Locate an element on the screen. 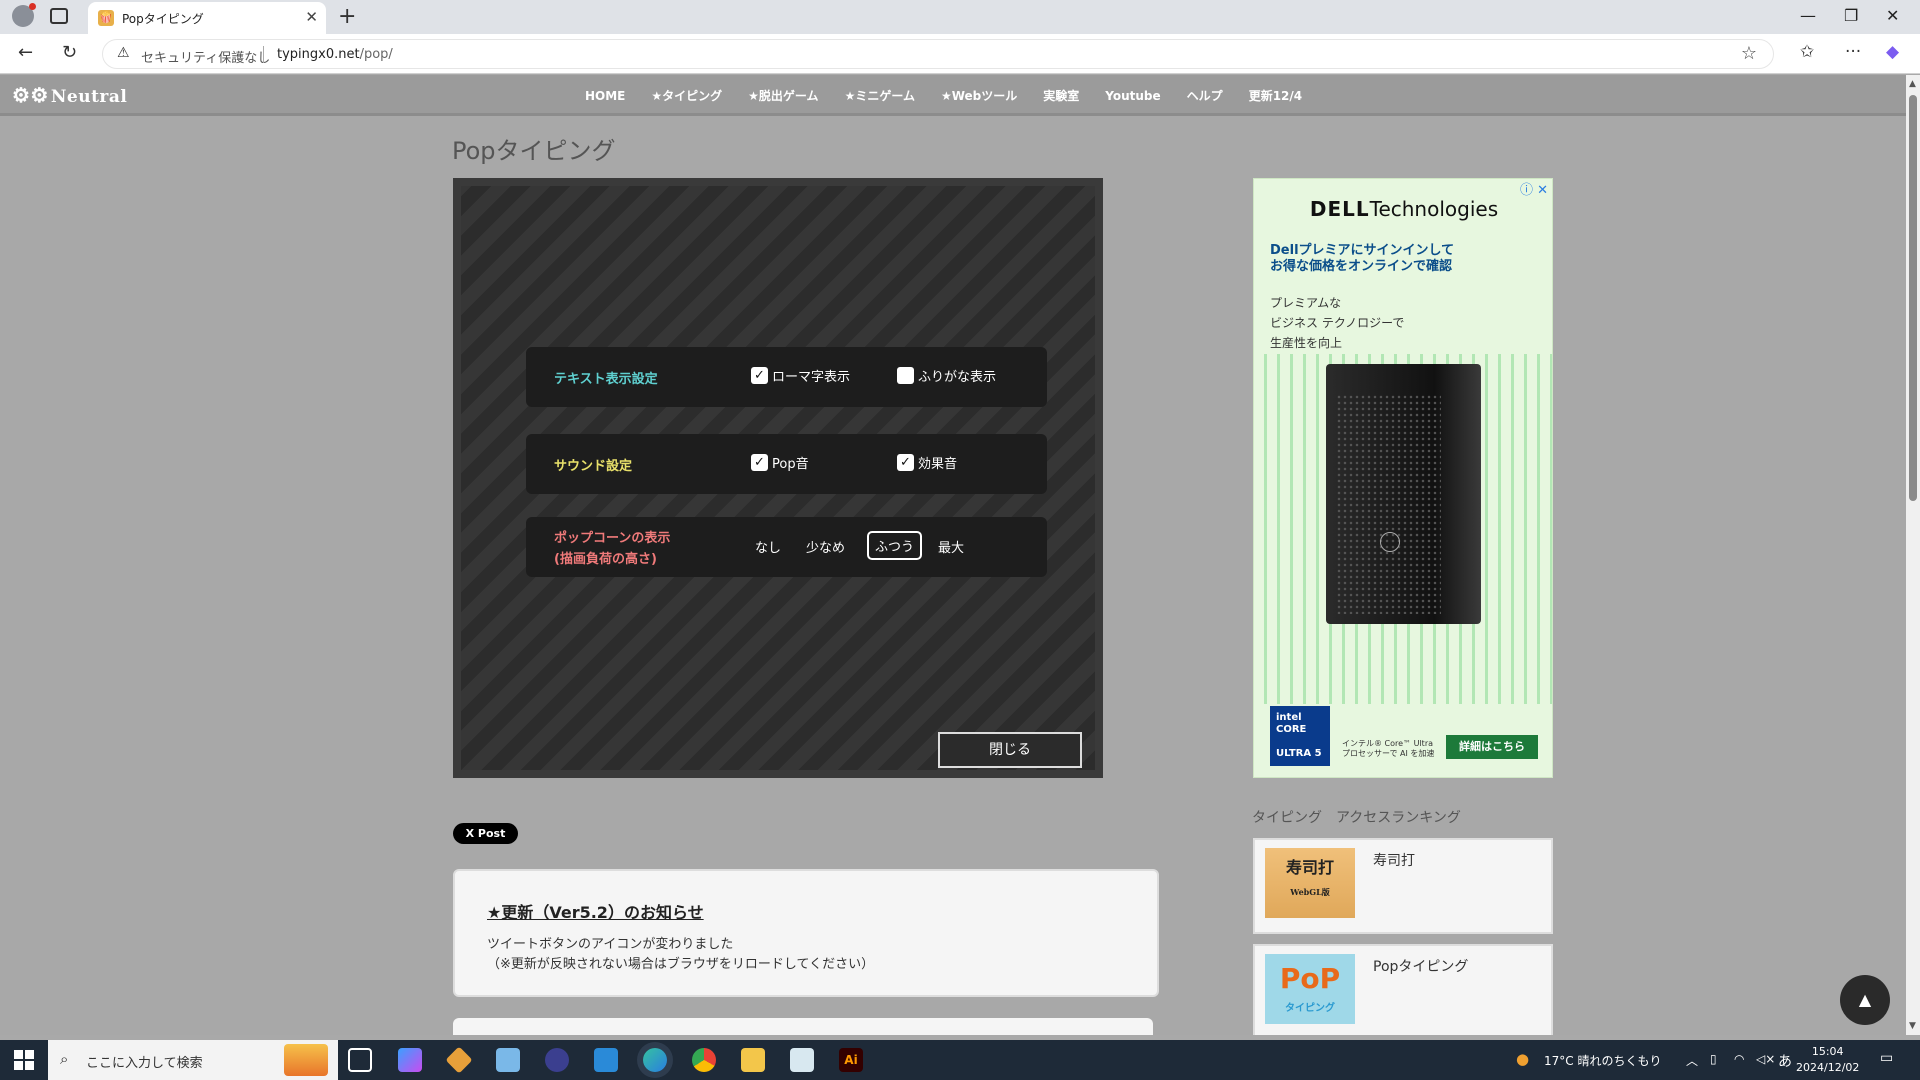  x-post-button: X Post is located at coordinates (485, 833).